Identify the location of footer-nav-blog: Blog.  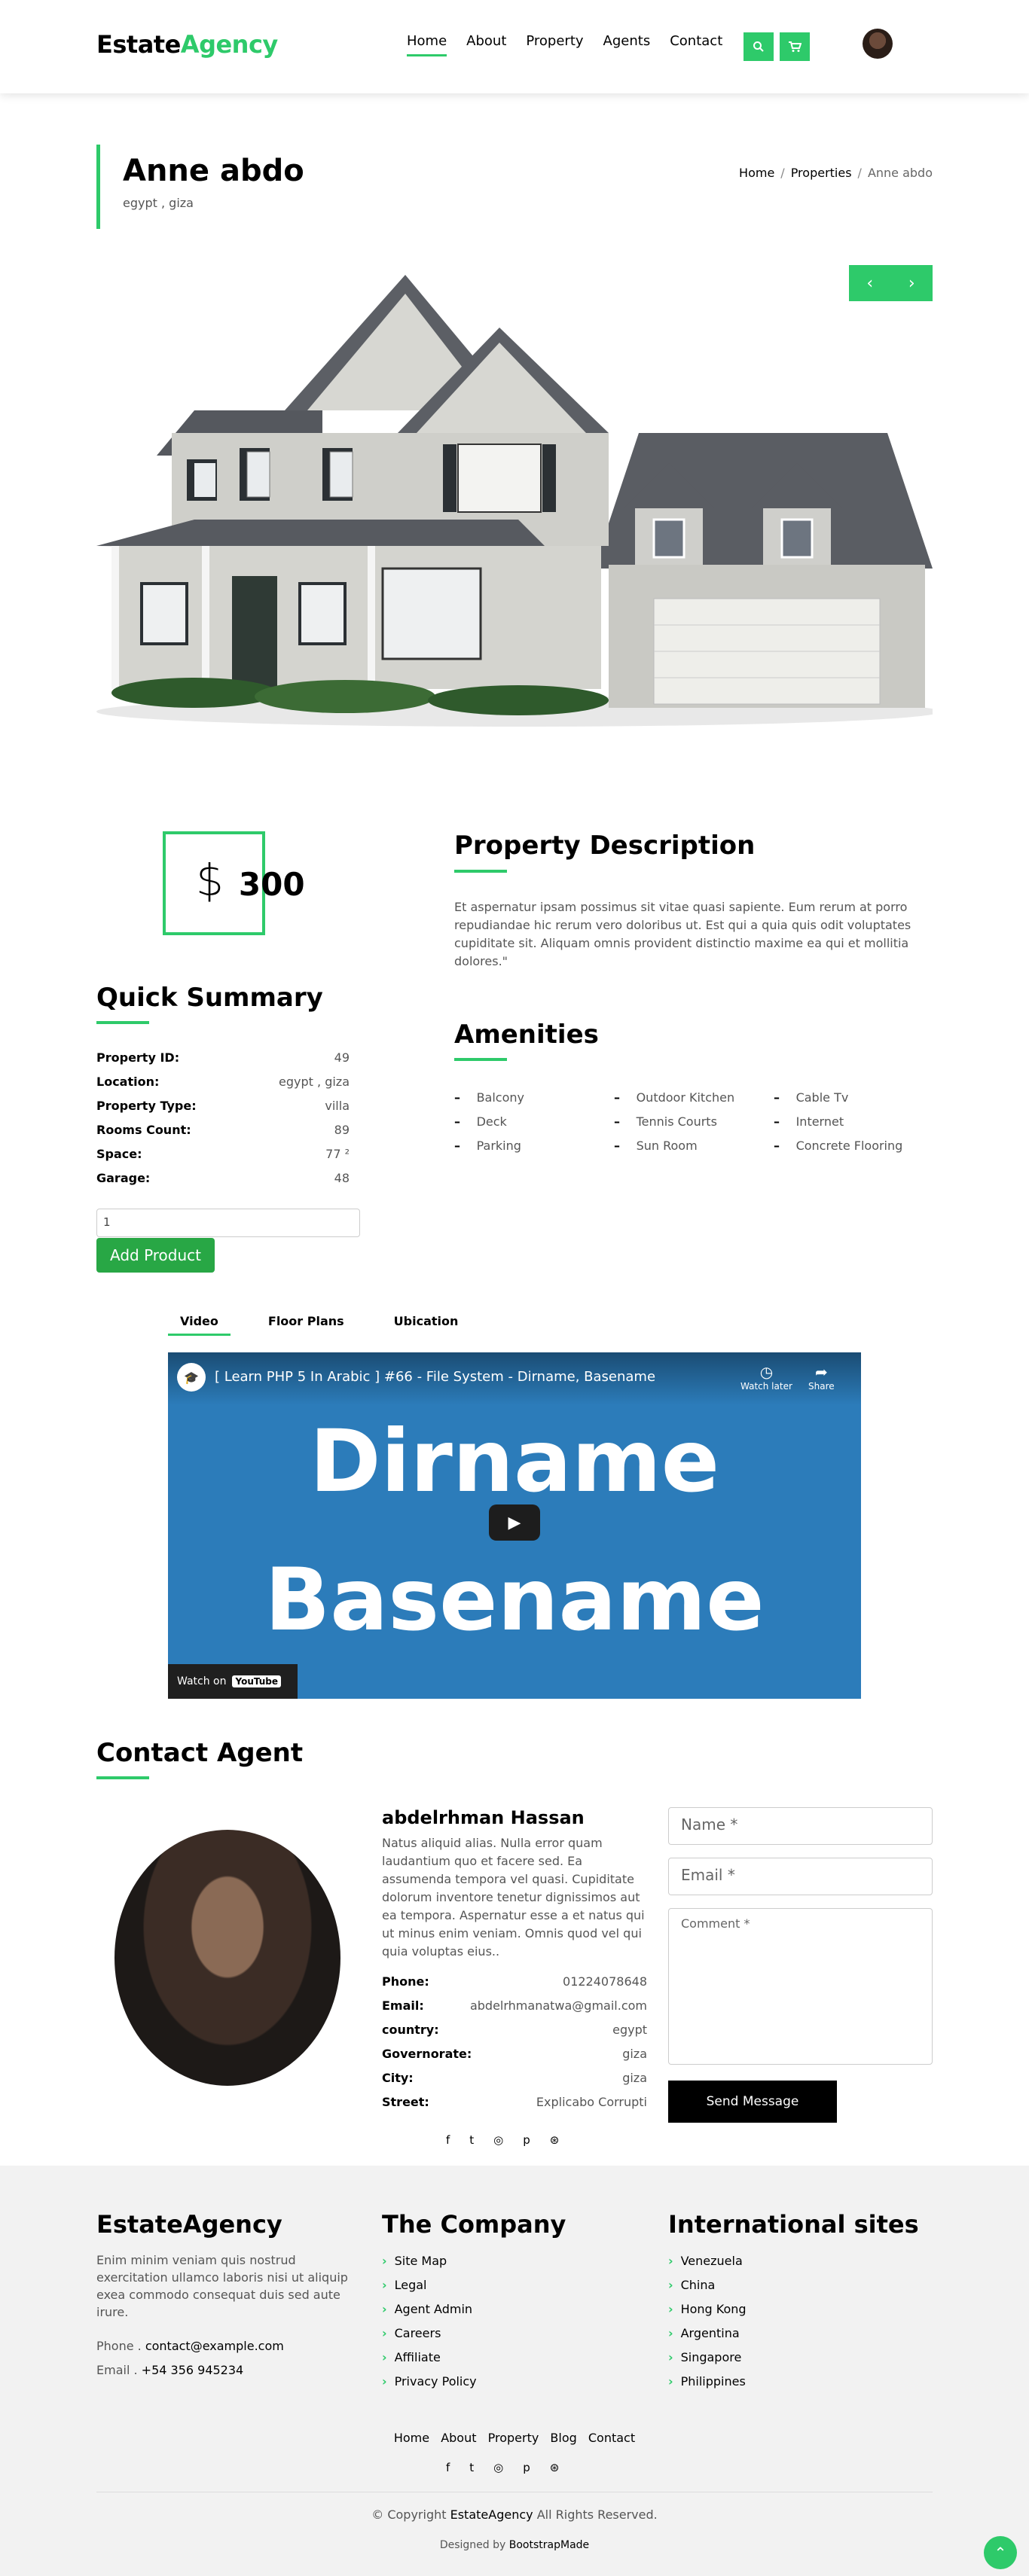
(563, 2438).